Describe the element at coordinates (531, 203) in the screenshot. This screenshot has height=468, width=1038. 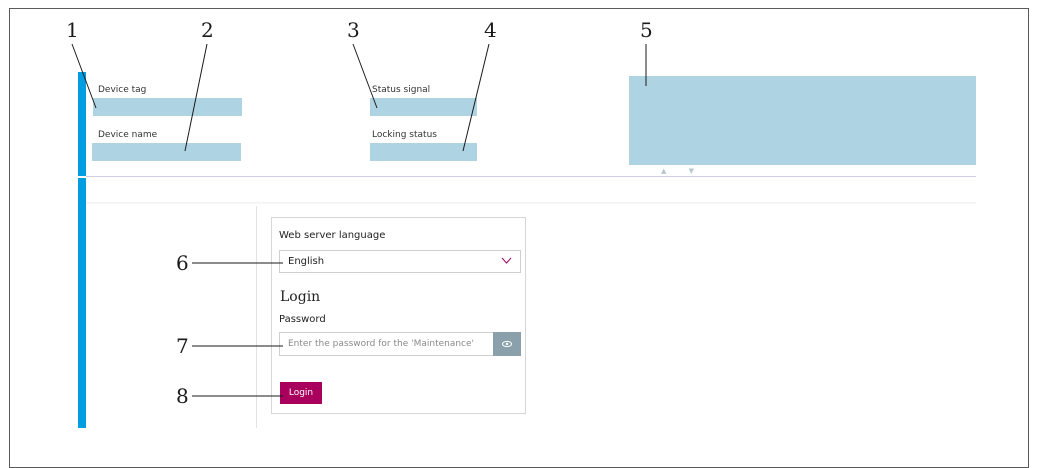
I see `navigation-divider` at that location.